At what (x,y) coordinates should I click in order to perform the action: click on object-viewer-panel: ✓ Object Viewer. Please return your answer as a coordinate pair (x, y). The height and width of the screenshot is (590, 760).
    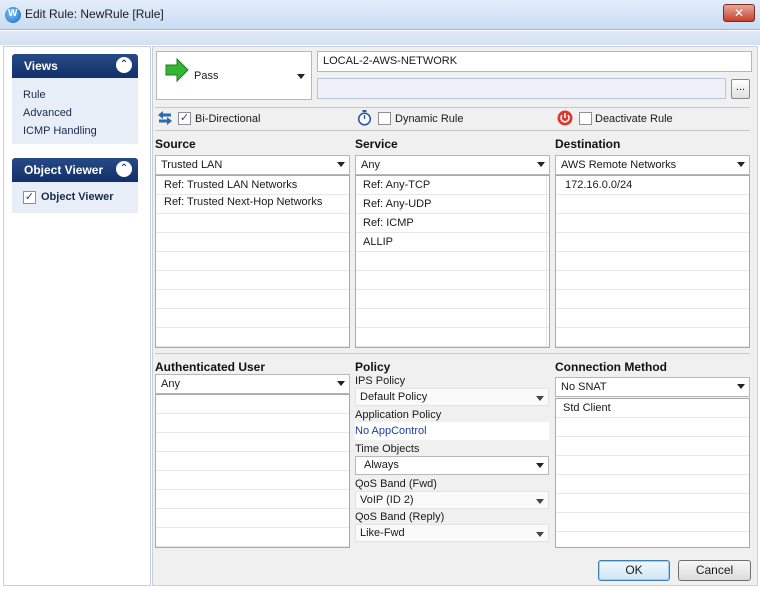
    Looking at the image, I should click on (75, 197).